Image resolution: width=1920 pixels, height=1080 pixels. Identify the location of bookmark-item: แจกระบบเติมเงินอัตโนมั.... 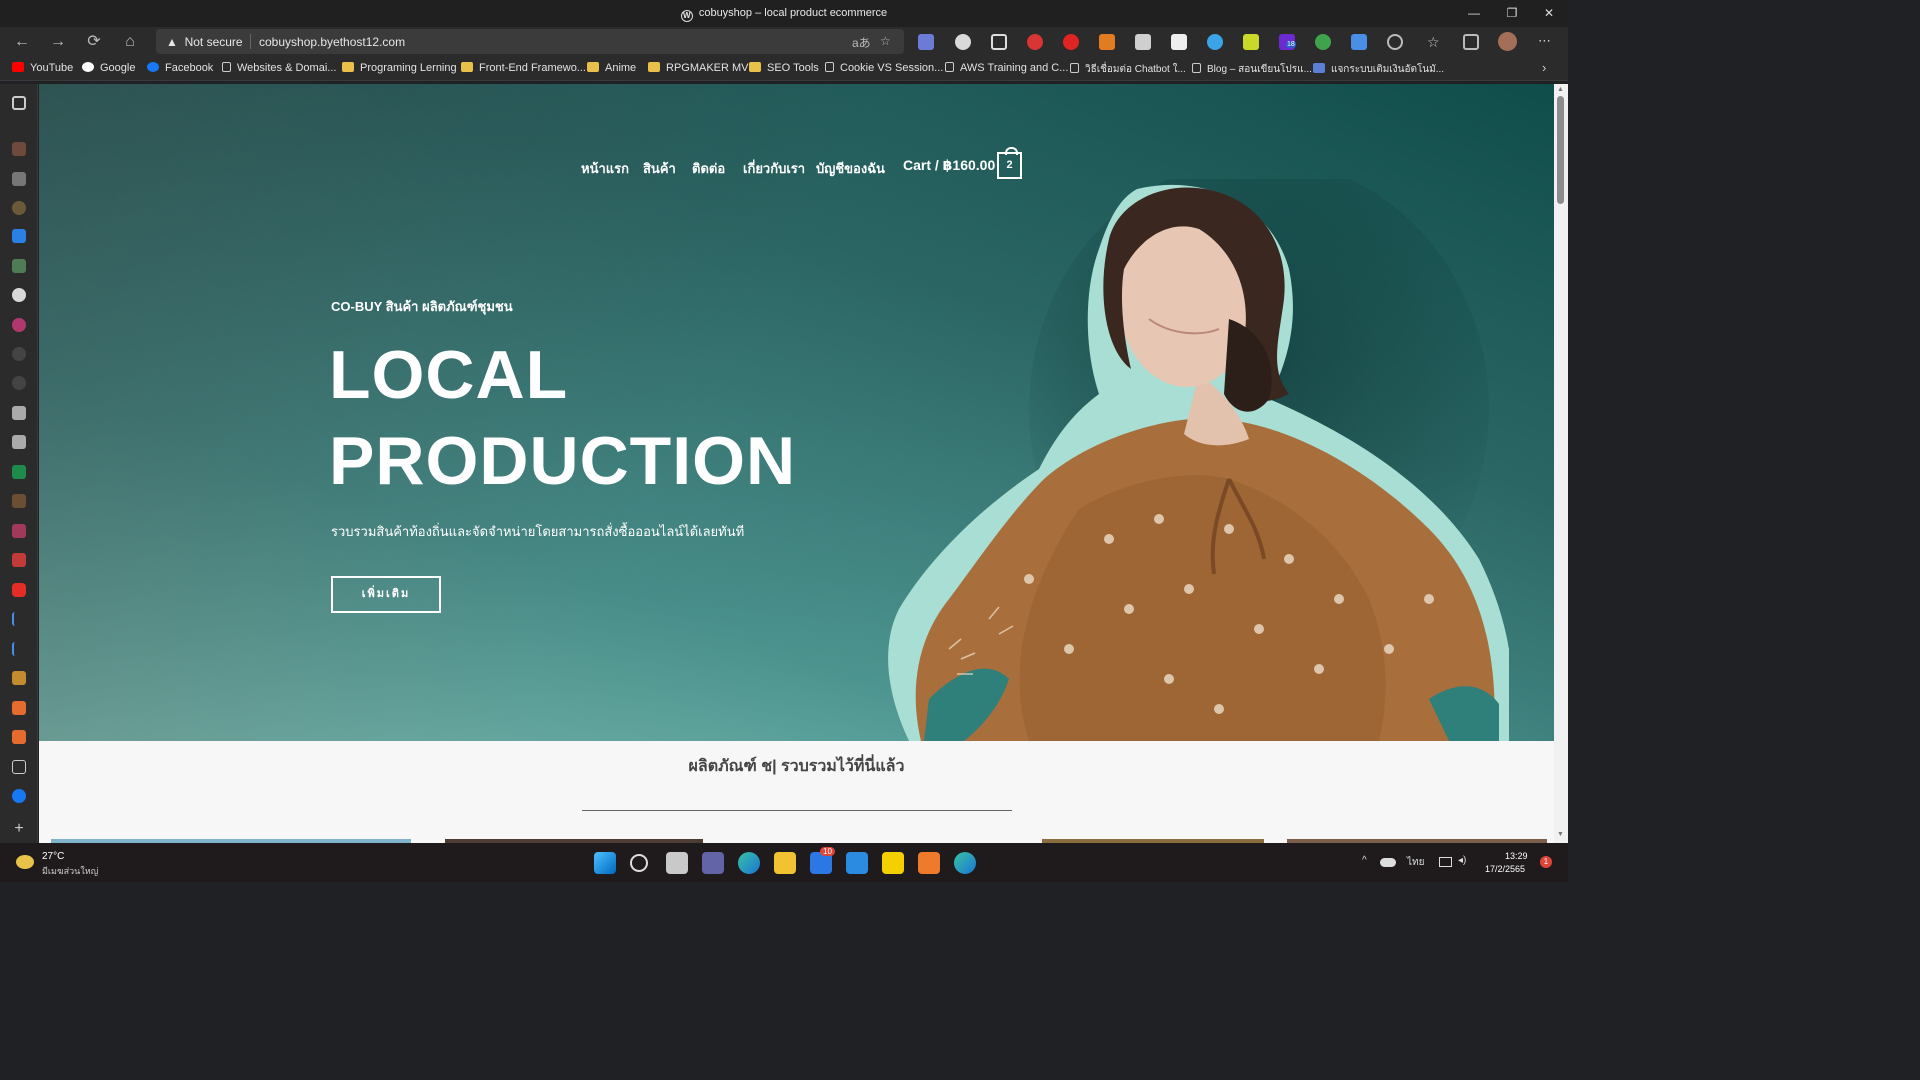
(1378, 69).